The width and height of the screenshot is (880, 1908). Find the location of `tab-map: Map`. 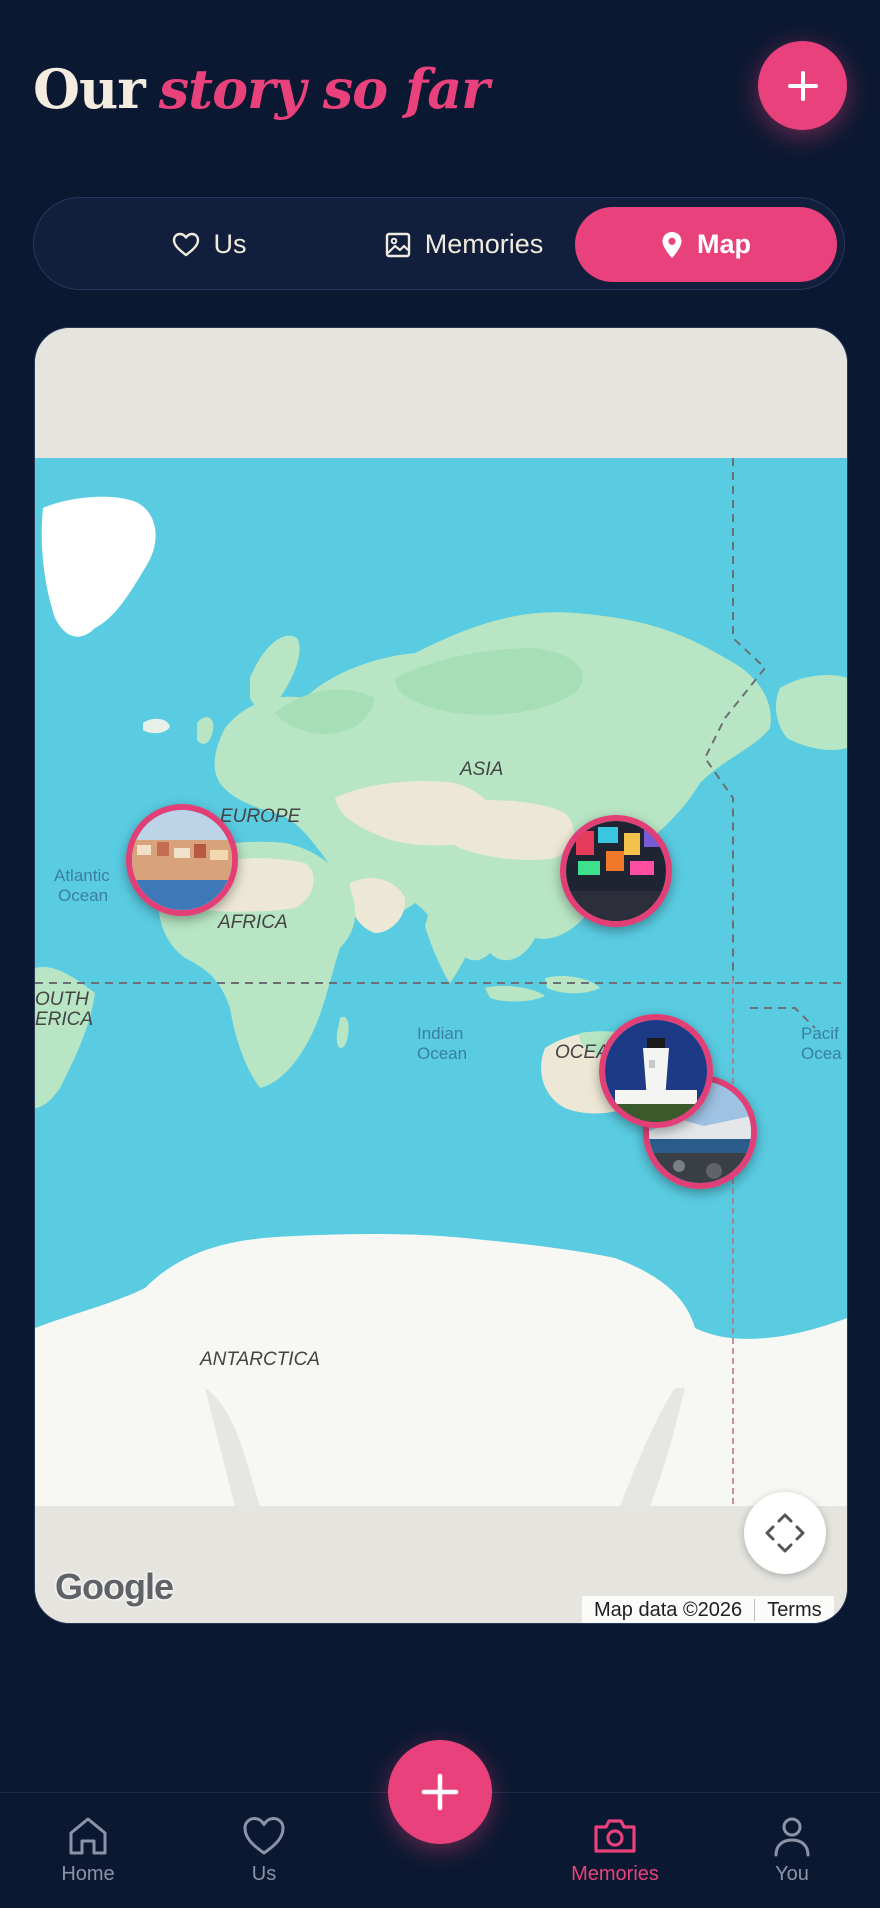

tab-map: Map is located at coordinates (706, 244).